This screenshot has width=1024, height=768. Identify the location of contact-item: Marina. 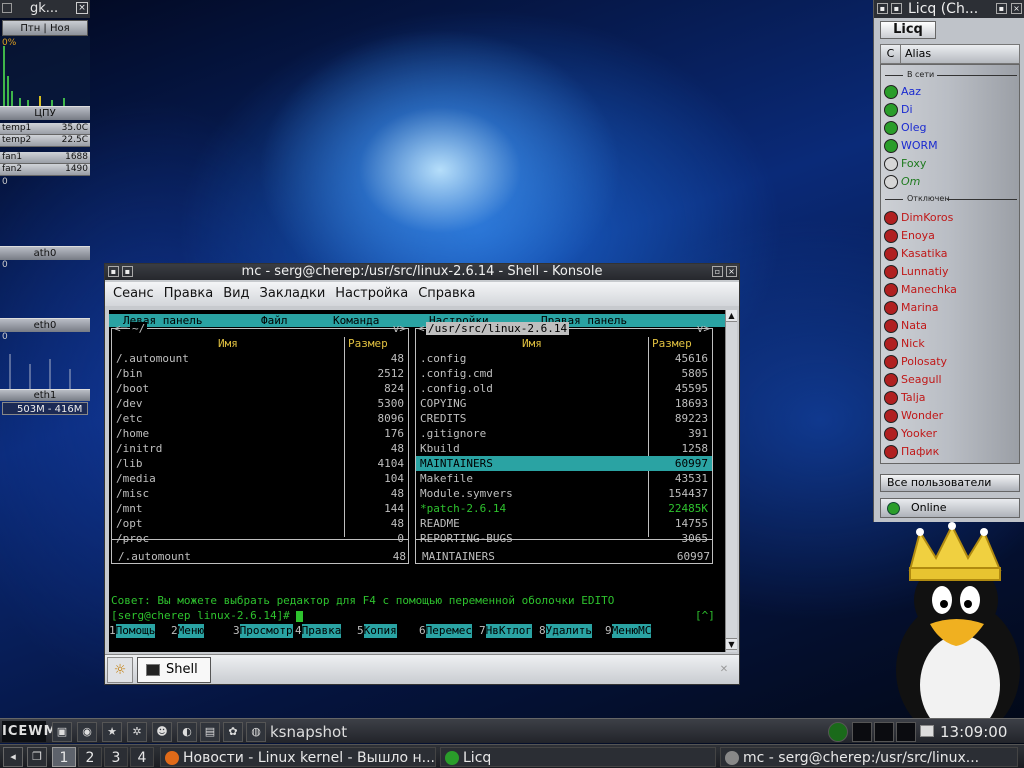
(950, 308).